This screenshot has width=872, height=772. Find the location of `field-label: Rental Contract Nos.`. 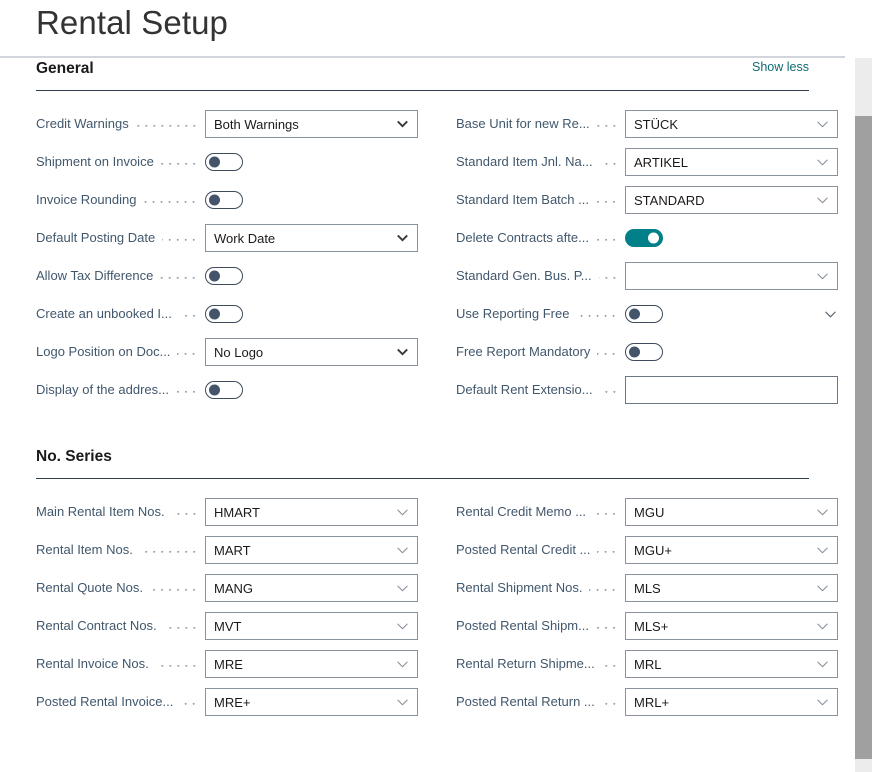

field-label: Rental Contract Nos. is located at coordinates (96, 625).